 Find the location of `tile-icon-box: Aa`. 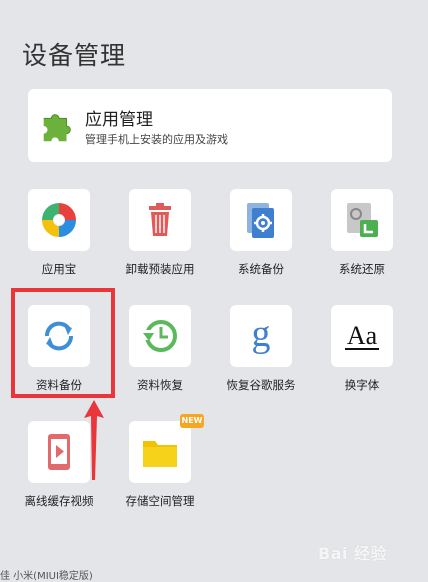

tile-icon-box: Aa is located at coordinates (362, 336).